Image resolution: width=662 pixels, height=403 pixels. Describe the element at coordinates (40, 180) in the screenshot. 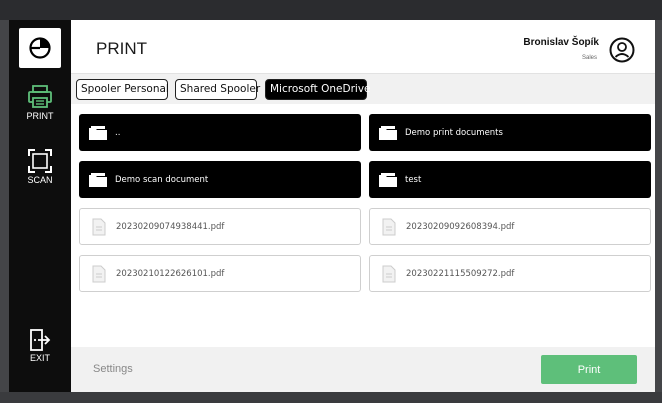

I see `nav-scan-label: SCAN` at that location.